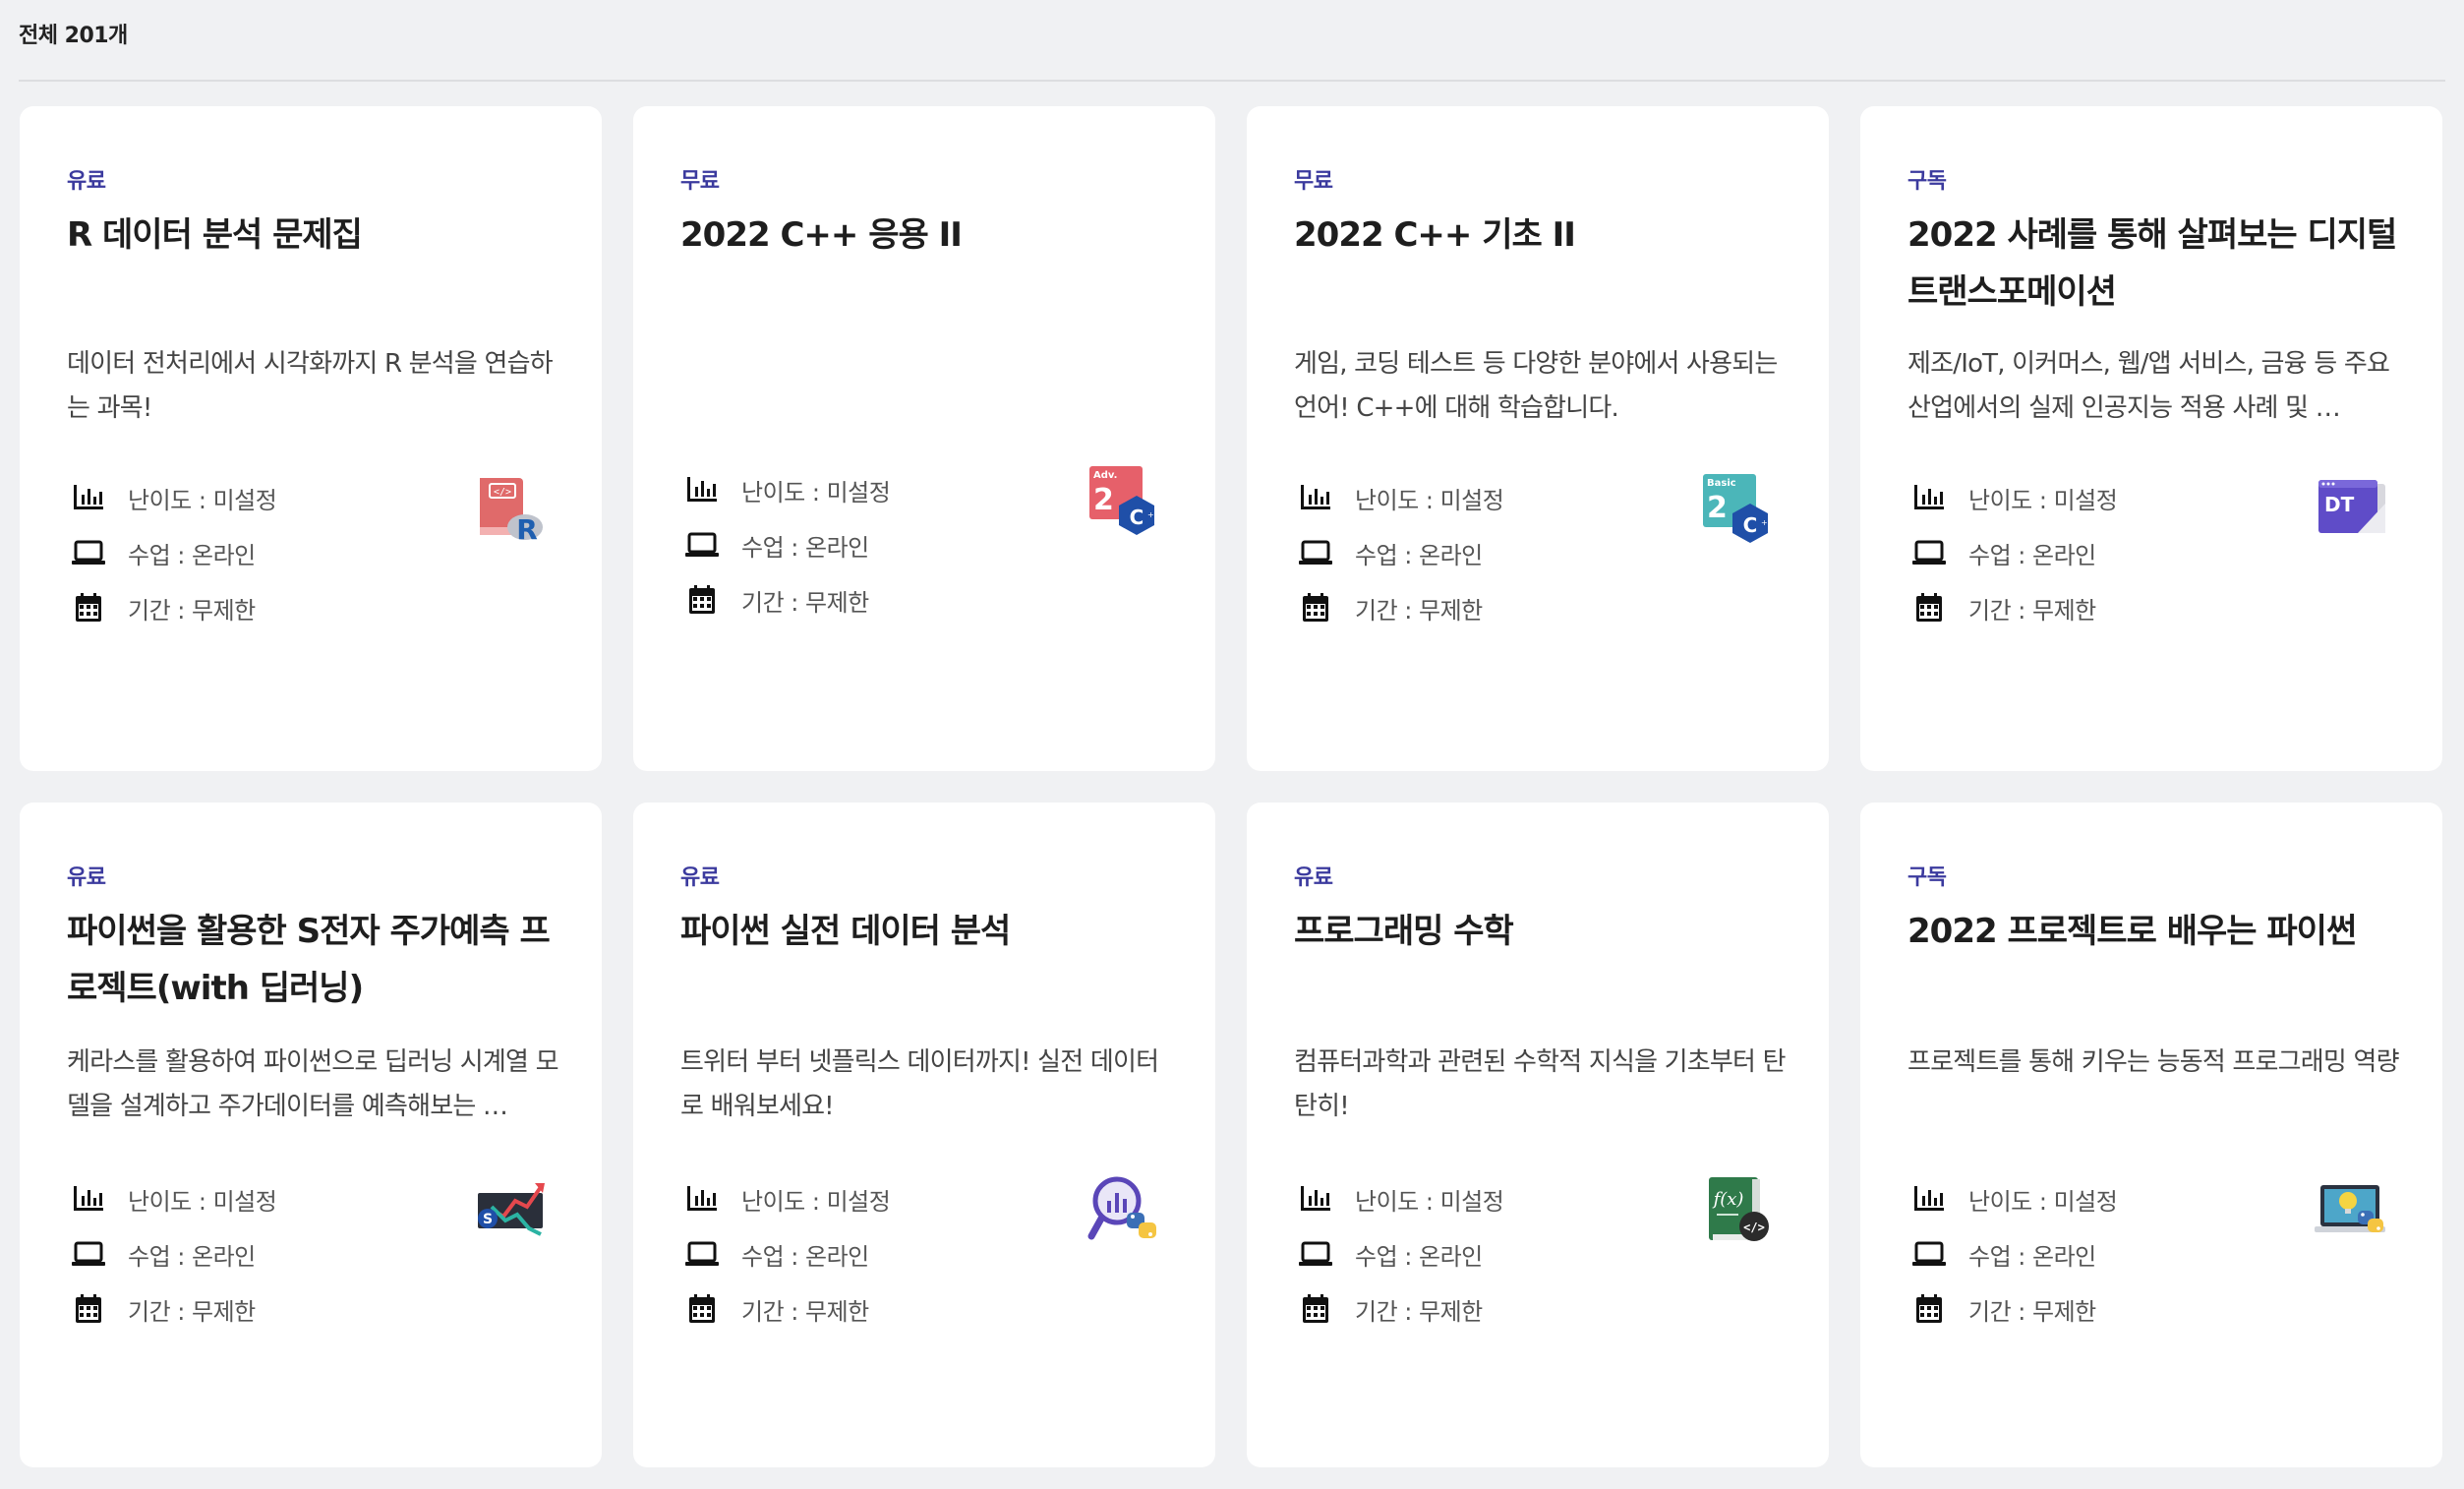 The width and height of the screenshot is (2464, 1489). What do you see at coordinates (511, 508) in the screenshot?
I see `r-book-icon: </> R` at bounding box center [511, 508].